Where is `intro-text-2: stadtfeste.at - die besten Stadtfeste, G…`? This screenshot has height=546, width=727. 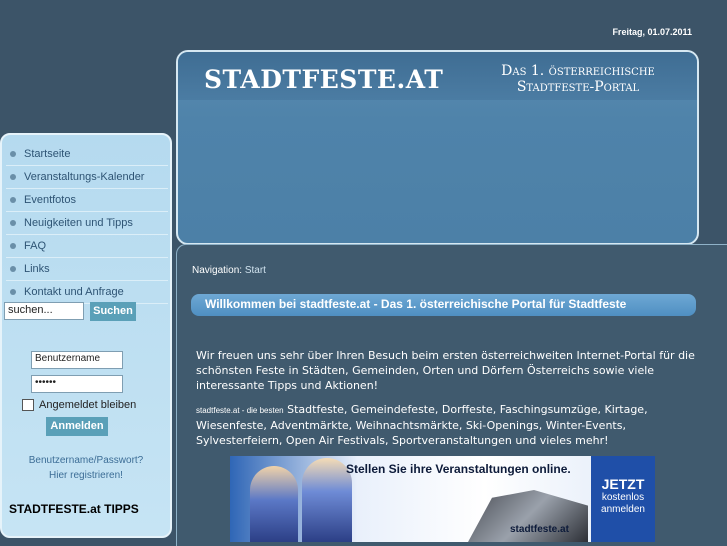 intro-text-2: stadtfeste.at - die besten Stadtfeste, G… is located at coordinates (446, 425).